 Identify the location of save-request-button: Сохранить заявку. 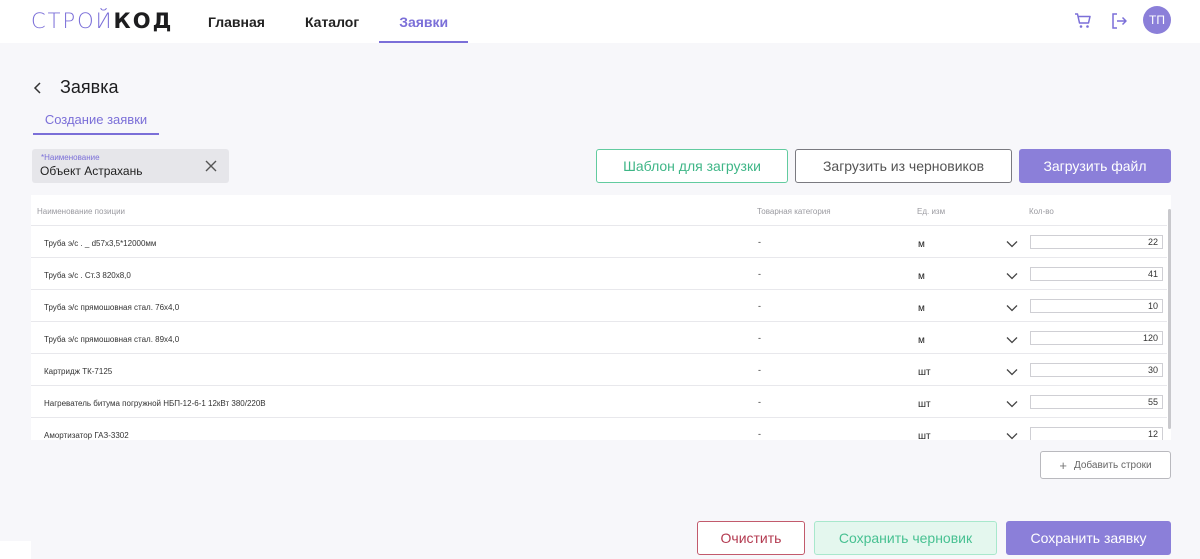
(1088, 538).